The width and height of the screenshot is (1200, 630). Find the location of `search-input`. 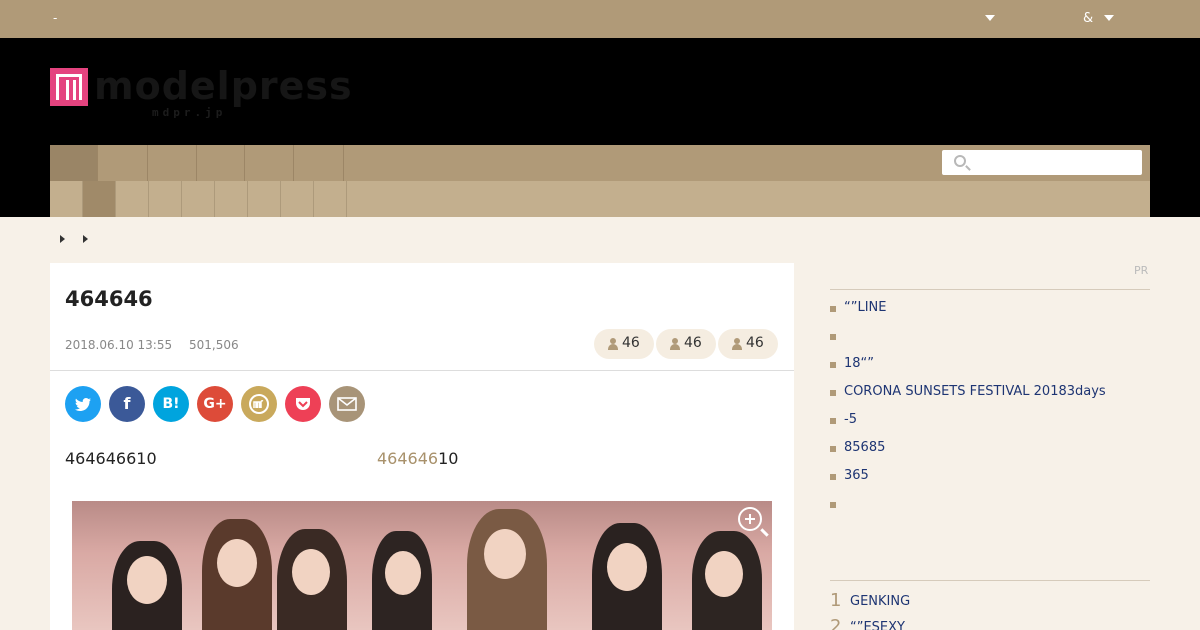

search-input is located at coordinates (1054, 162).